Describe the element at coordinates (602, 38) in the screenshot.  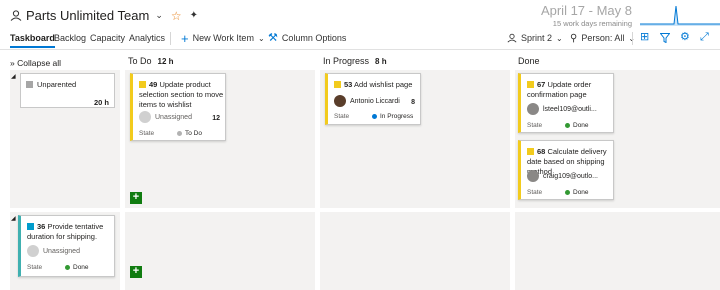
I see `person-filter: ⚲ Person: All ⌄` at that location.